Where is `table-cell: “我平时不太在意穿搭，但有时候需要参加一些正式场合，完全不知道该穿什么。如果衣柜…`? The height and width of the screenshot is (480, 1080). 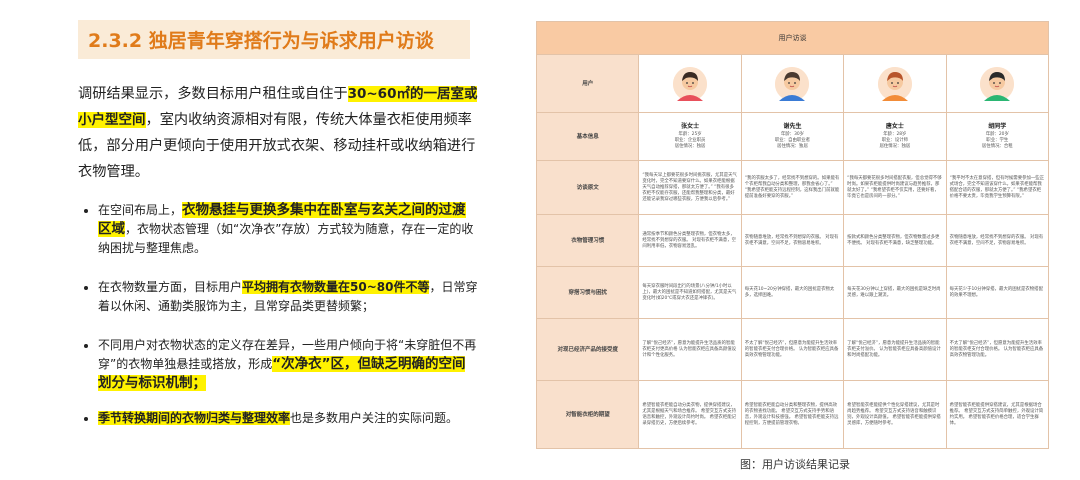 table-cell: “我平时不太在意穿搭，但有时候需要参加一些正式场合，完全不知道该穿什么。如果衣柜… is located at coordinates (997, 187).